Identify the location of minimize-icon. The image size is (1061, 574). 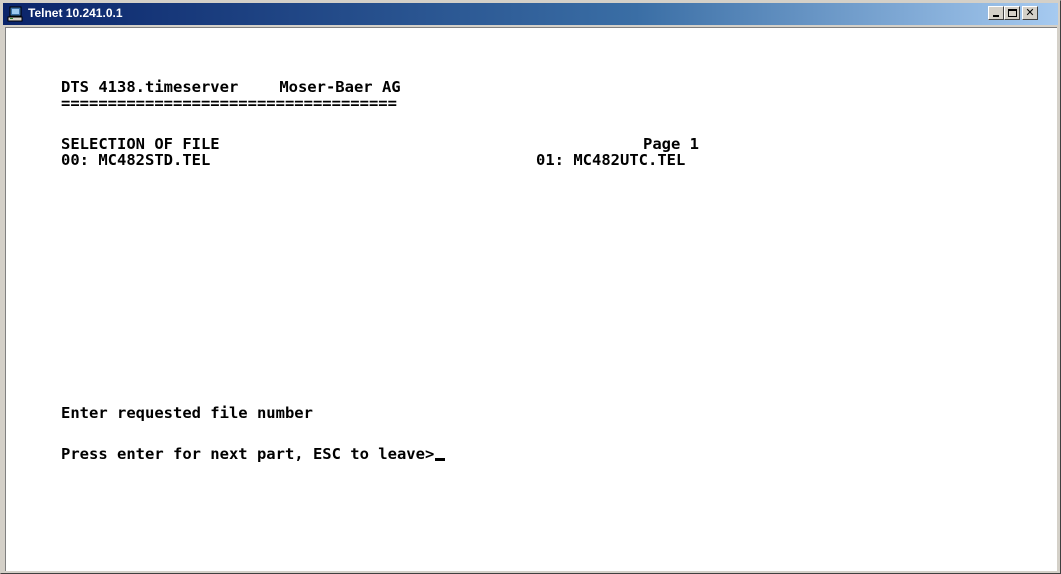
(996, 16).